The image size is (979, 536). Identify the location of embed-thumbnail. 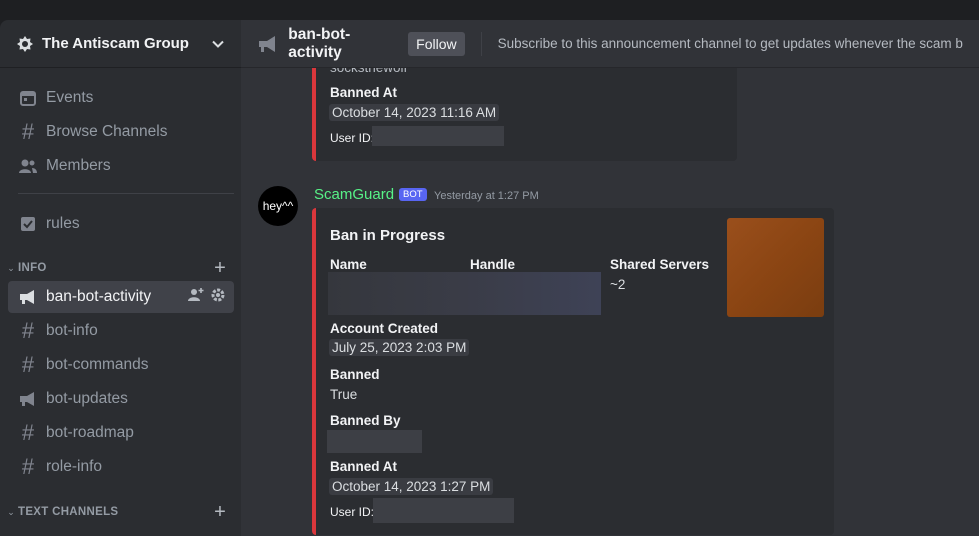
(775, 267).